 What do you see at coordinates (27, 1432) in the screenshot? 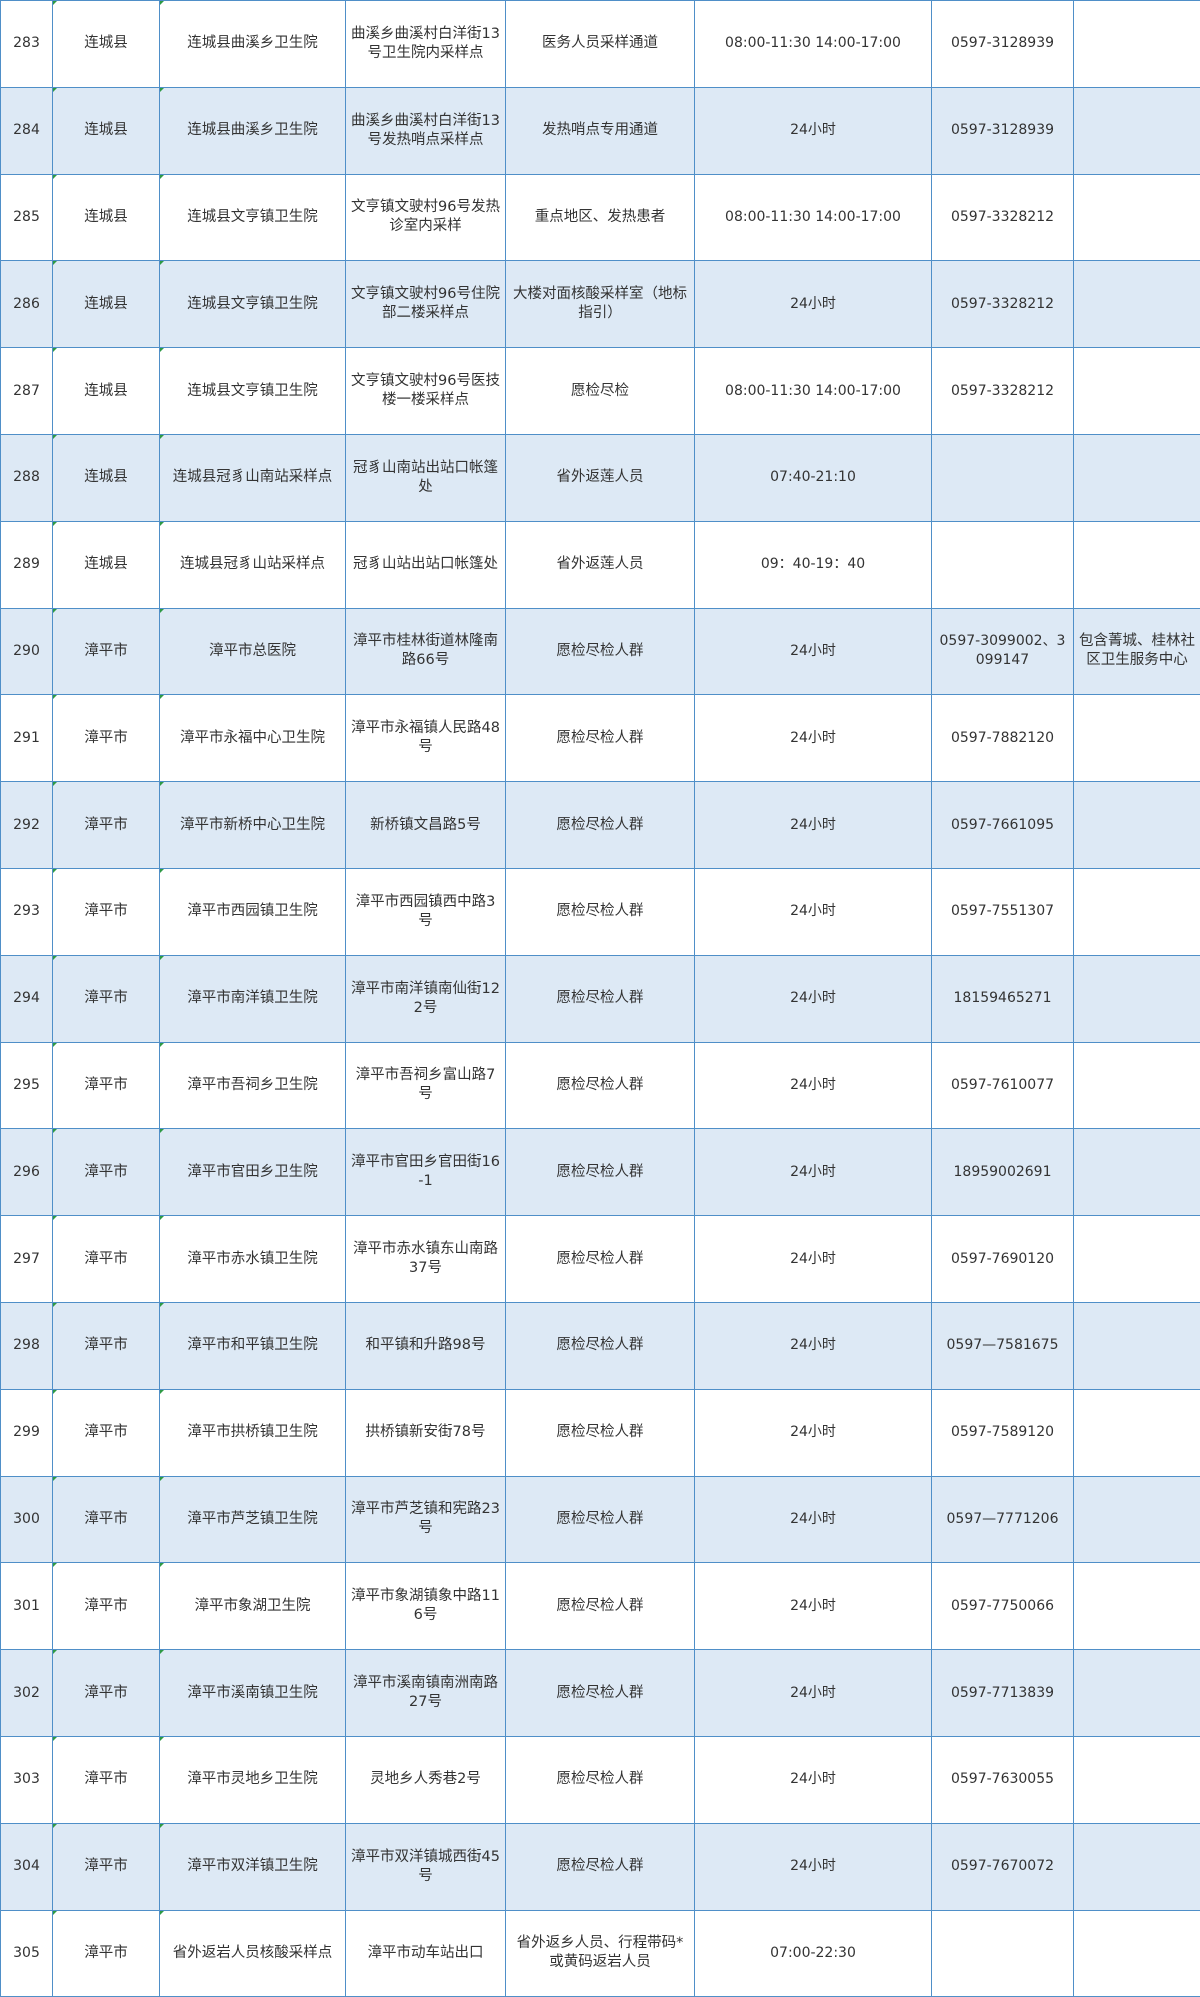
I see `row-number: 299` at bounding box center [27, 1432].